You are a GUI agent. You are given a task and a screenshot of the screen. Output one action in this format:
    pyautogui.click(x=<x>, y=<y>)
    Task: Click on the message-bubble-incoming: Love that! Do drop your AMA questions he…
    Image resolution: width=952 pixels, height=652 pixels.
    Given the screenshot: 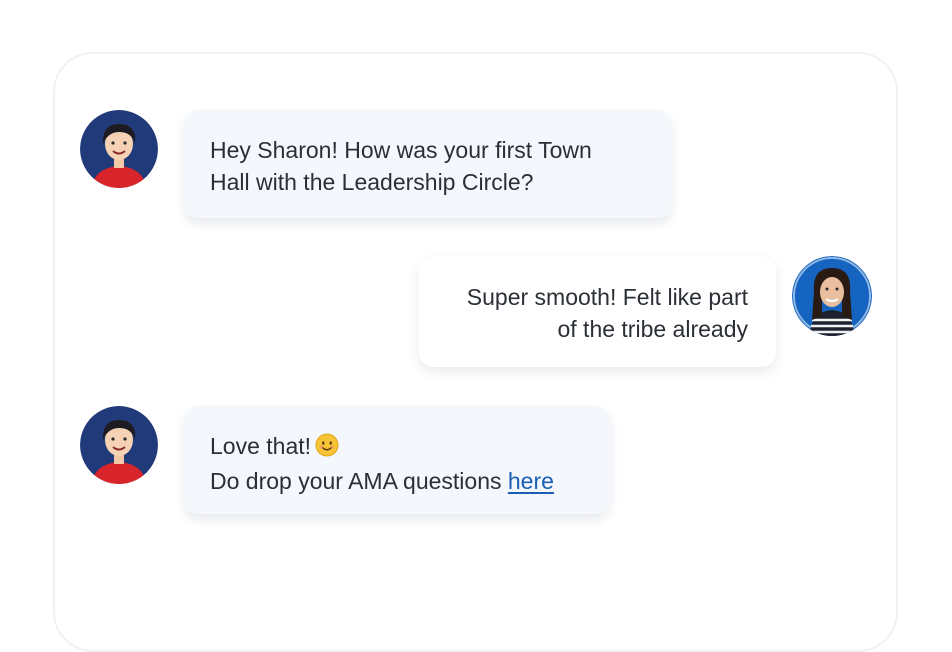 What is the action you would take?
    pyautogui.click(x=397, y=460)
    